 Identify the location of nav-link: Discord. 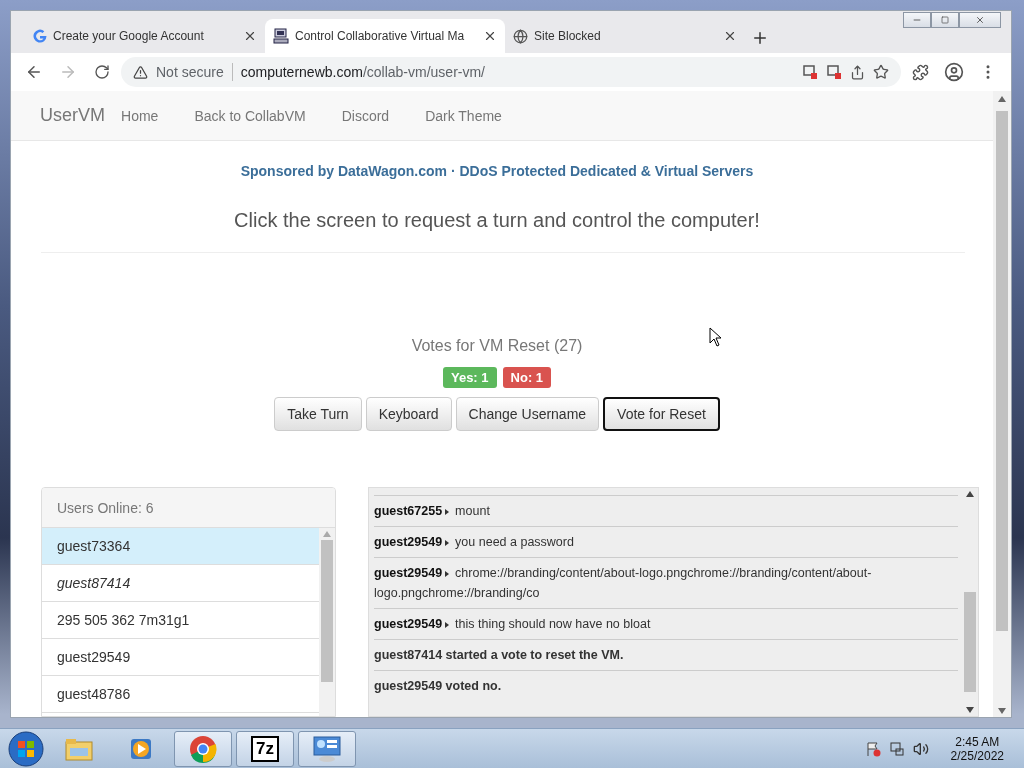
(383, 115).